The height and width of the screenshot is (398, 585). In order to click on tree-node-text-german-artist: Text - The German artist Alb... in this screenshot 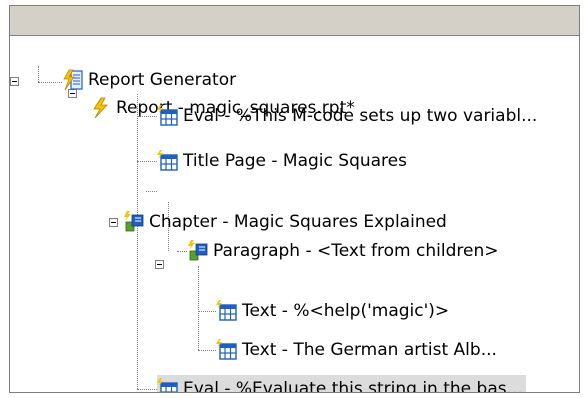, I will do `click(358, 350)`.